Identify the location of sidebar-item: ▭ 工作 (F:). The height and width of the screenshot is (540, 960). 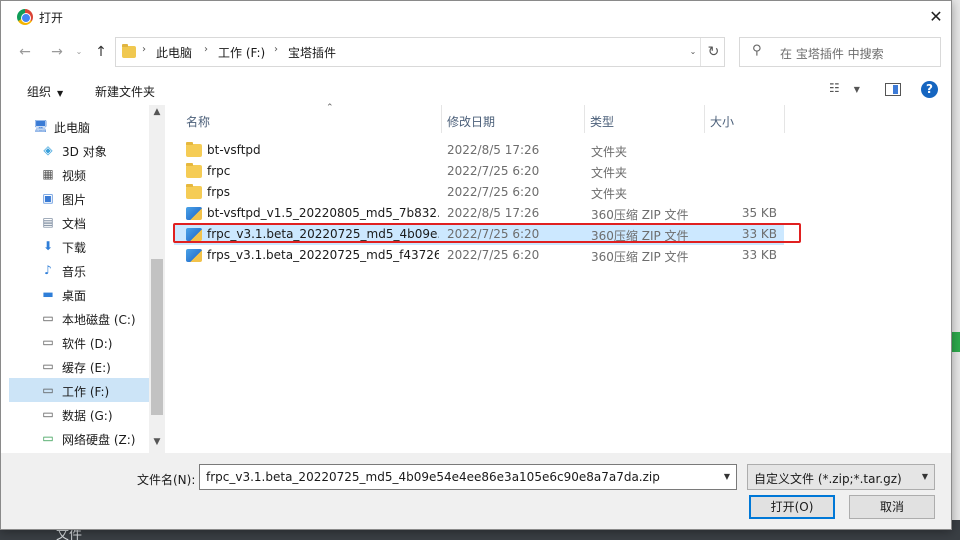
(79, 390).